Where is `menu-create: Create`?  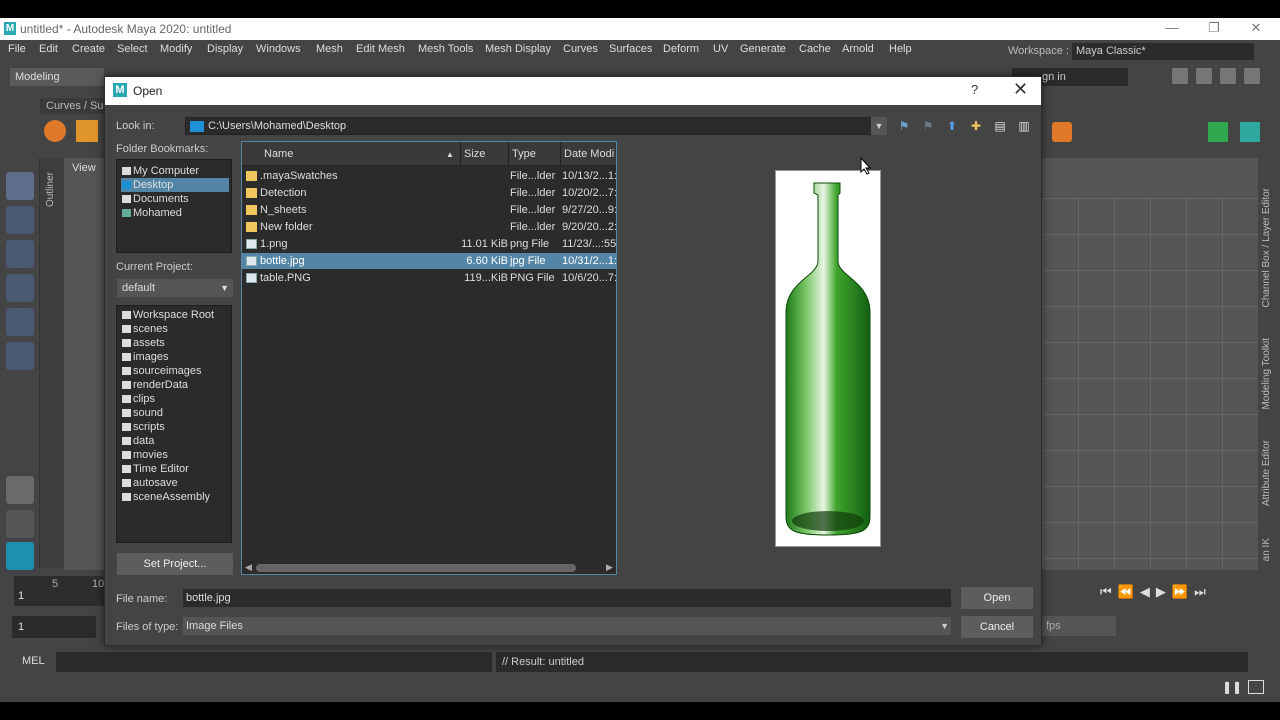
menu-create: Create is located at coordinates (88, 49).